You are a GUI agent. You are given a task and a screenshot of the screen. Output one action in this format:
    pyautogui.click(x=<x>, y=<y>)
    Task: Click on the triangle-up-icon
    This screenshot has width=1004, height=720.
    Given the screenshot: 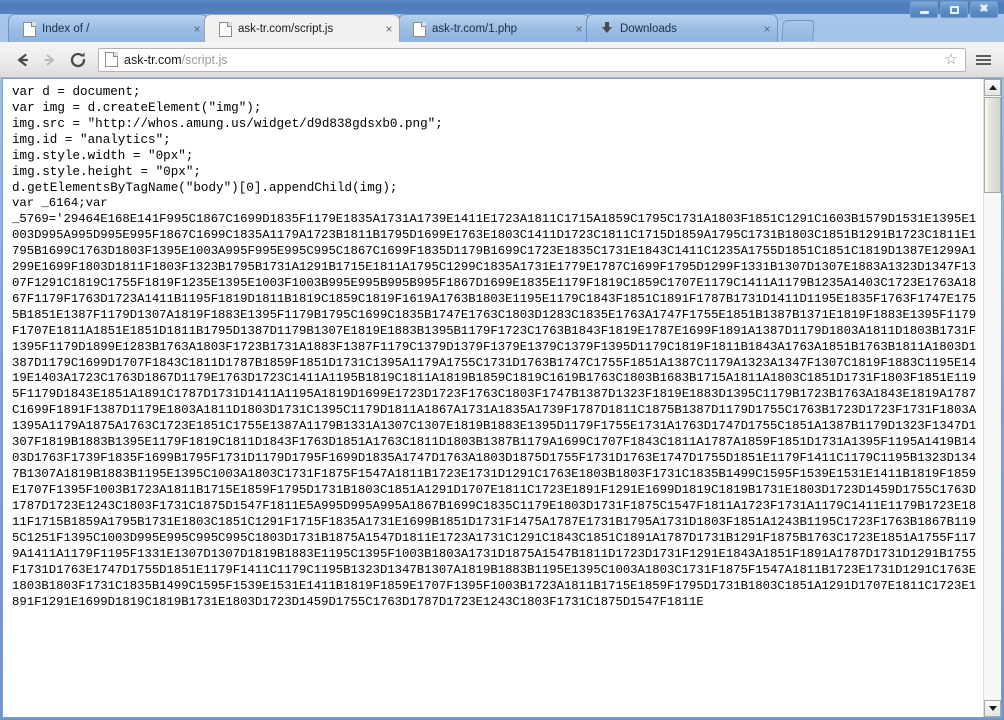 What is the action you would take?
    pyautogui.click(x=992, y=87)
    